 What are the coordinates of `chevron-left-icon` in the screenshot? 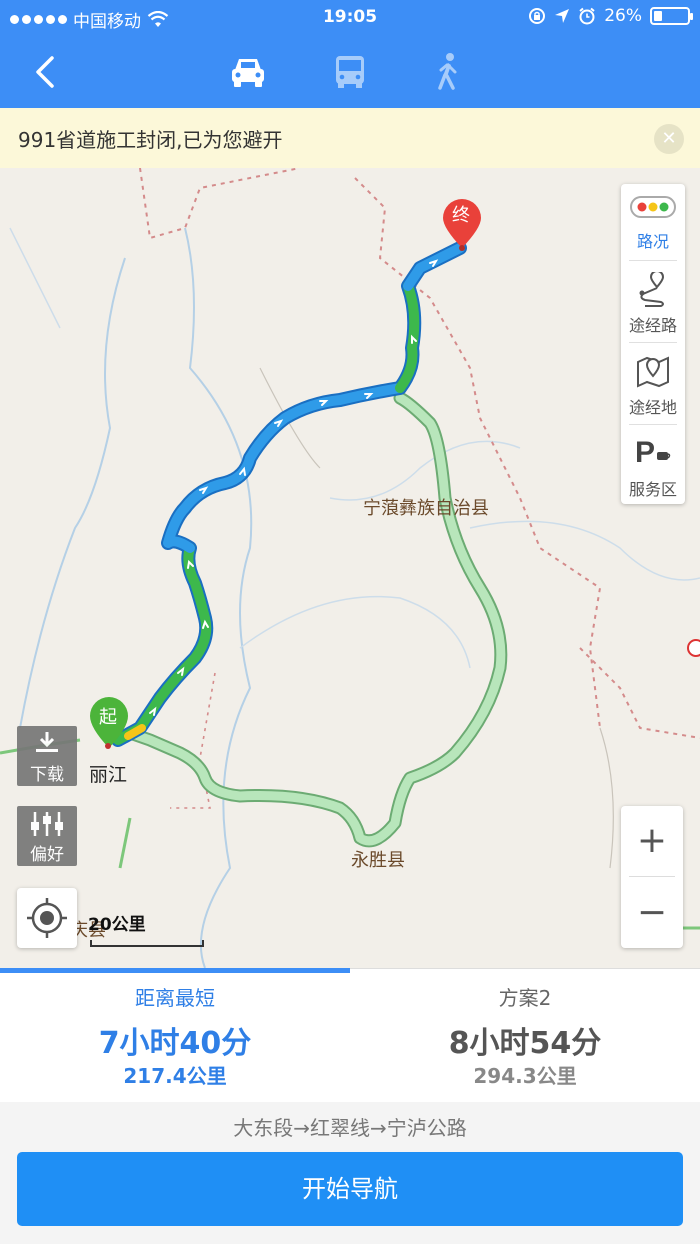 It's located at (45, 72).